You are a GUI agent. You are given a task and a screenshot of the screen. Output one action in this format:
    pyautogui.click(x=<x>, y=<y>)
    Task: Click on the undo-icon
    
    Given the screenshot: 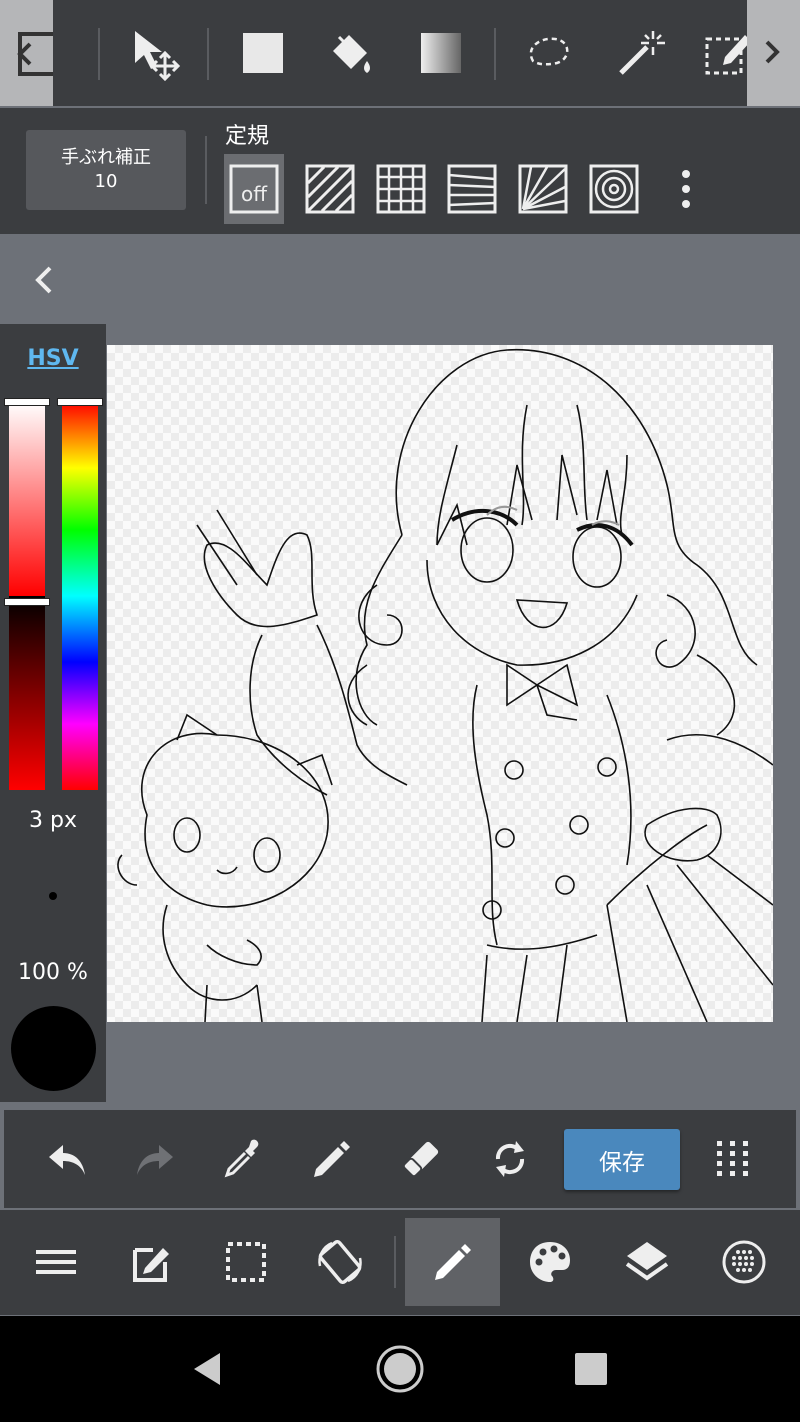 What is the action you would take?
    pyautogui.click(x=67, y=1160)
    